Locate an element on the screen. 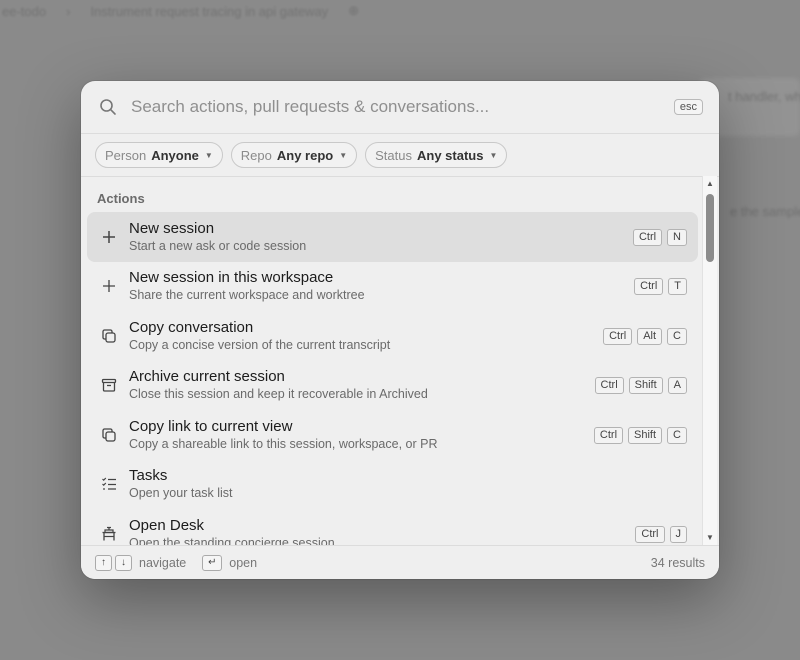  copy-icon is located at coordinates (108, 336).